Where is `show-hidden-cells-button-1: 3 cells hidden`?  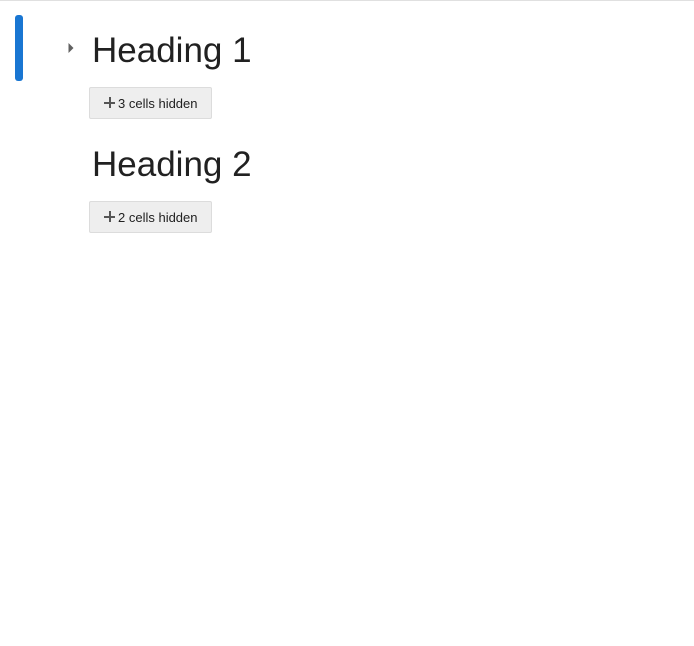 show-hidden-cells-button-1: 3 cells hidden is located at coordinates (150, 103).